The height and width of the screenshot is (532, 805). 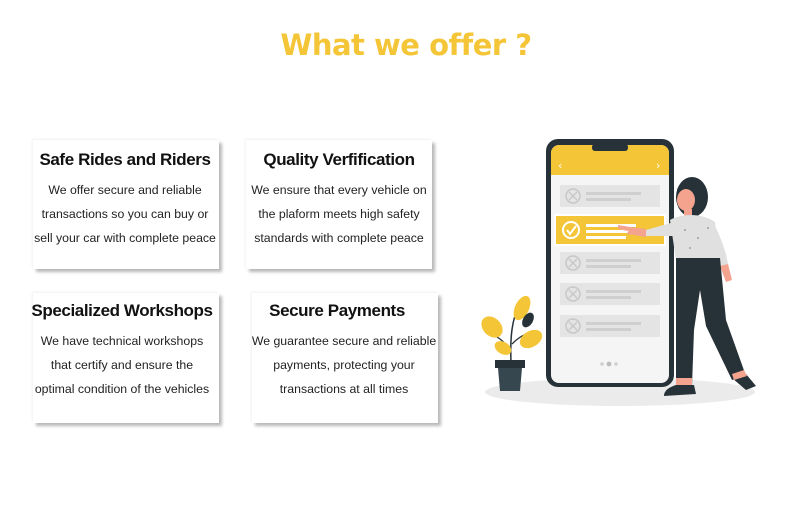 I want to click on card-title: Specialized Workshops, so click(x=122, y=310).